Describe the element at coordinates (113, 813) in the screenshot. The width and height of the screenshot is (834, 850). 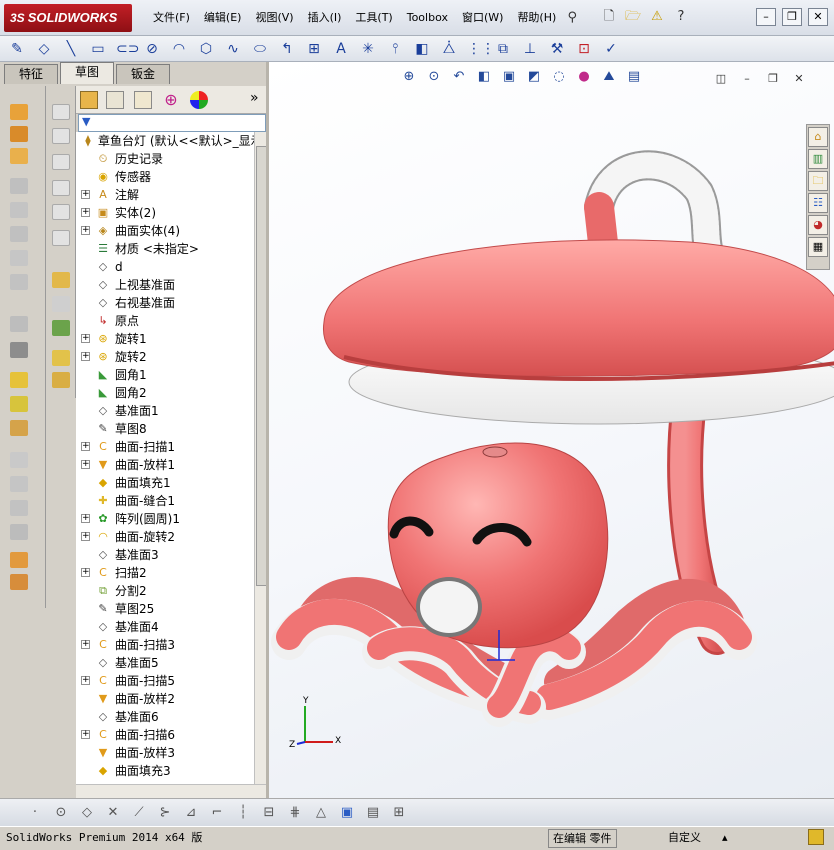
I see `trim-tool-icon: ✕` at that location.